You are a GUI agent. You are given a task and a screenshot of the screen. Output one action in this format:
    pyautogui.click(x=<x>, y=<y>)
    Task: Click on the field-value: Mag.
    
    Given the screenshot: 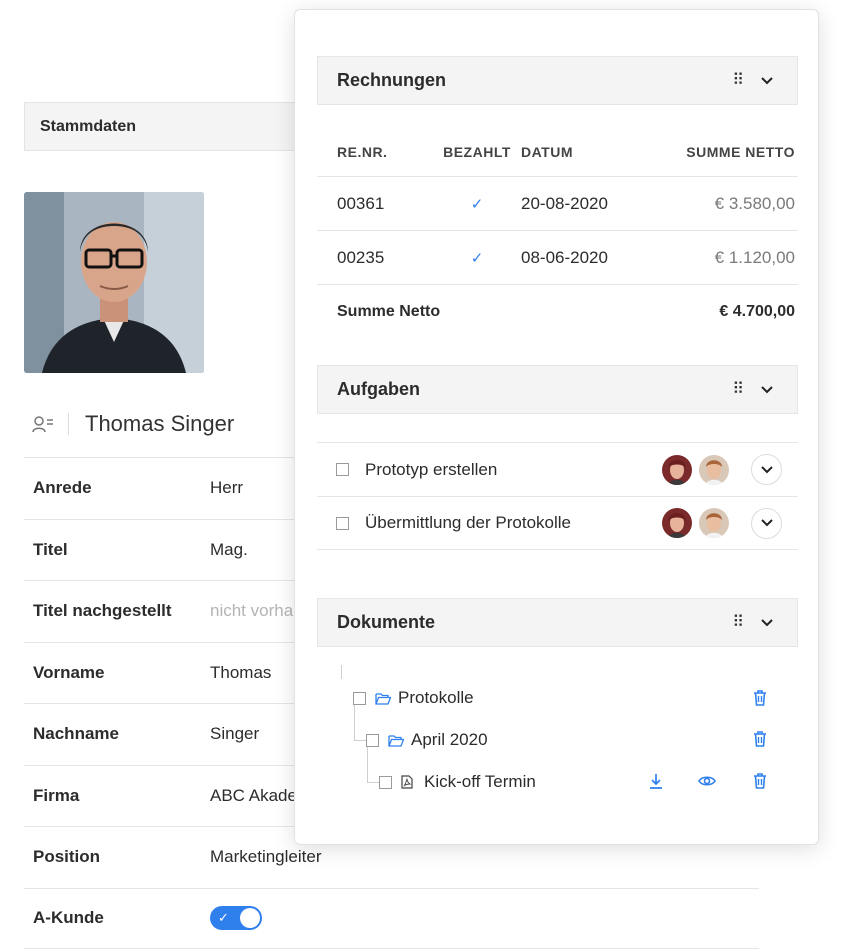 What is the action you would take?
    pyautogui.click(x=229, y=549)
    